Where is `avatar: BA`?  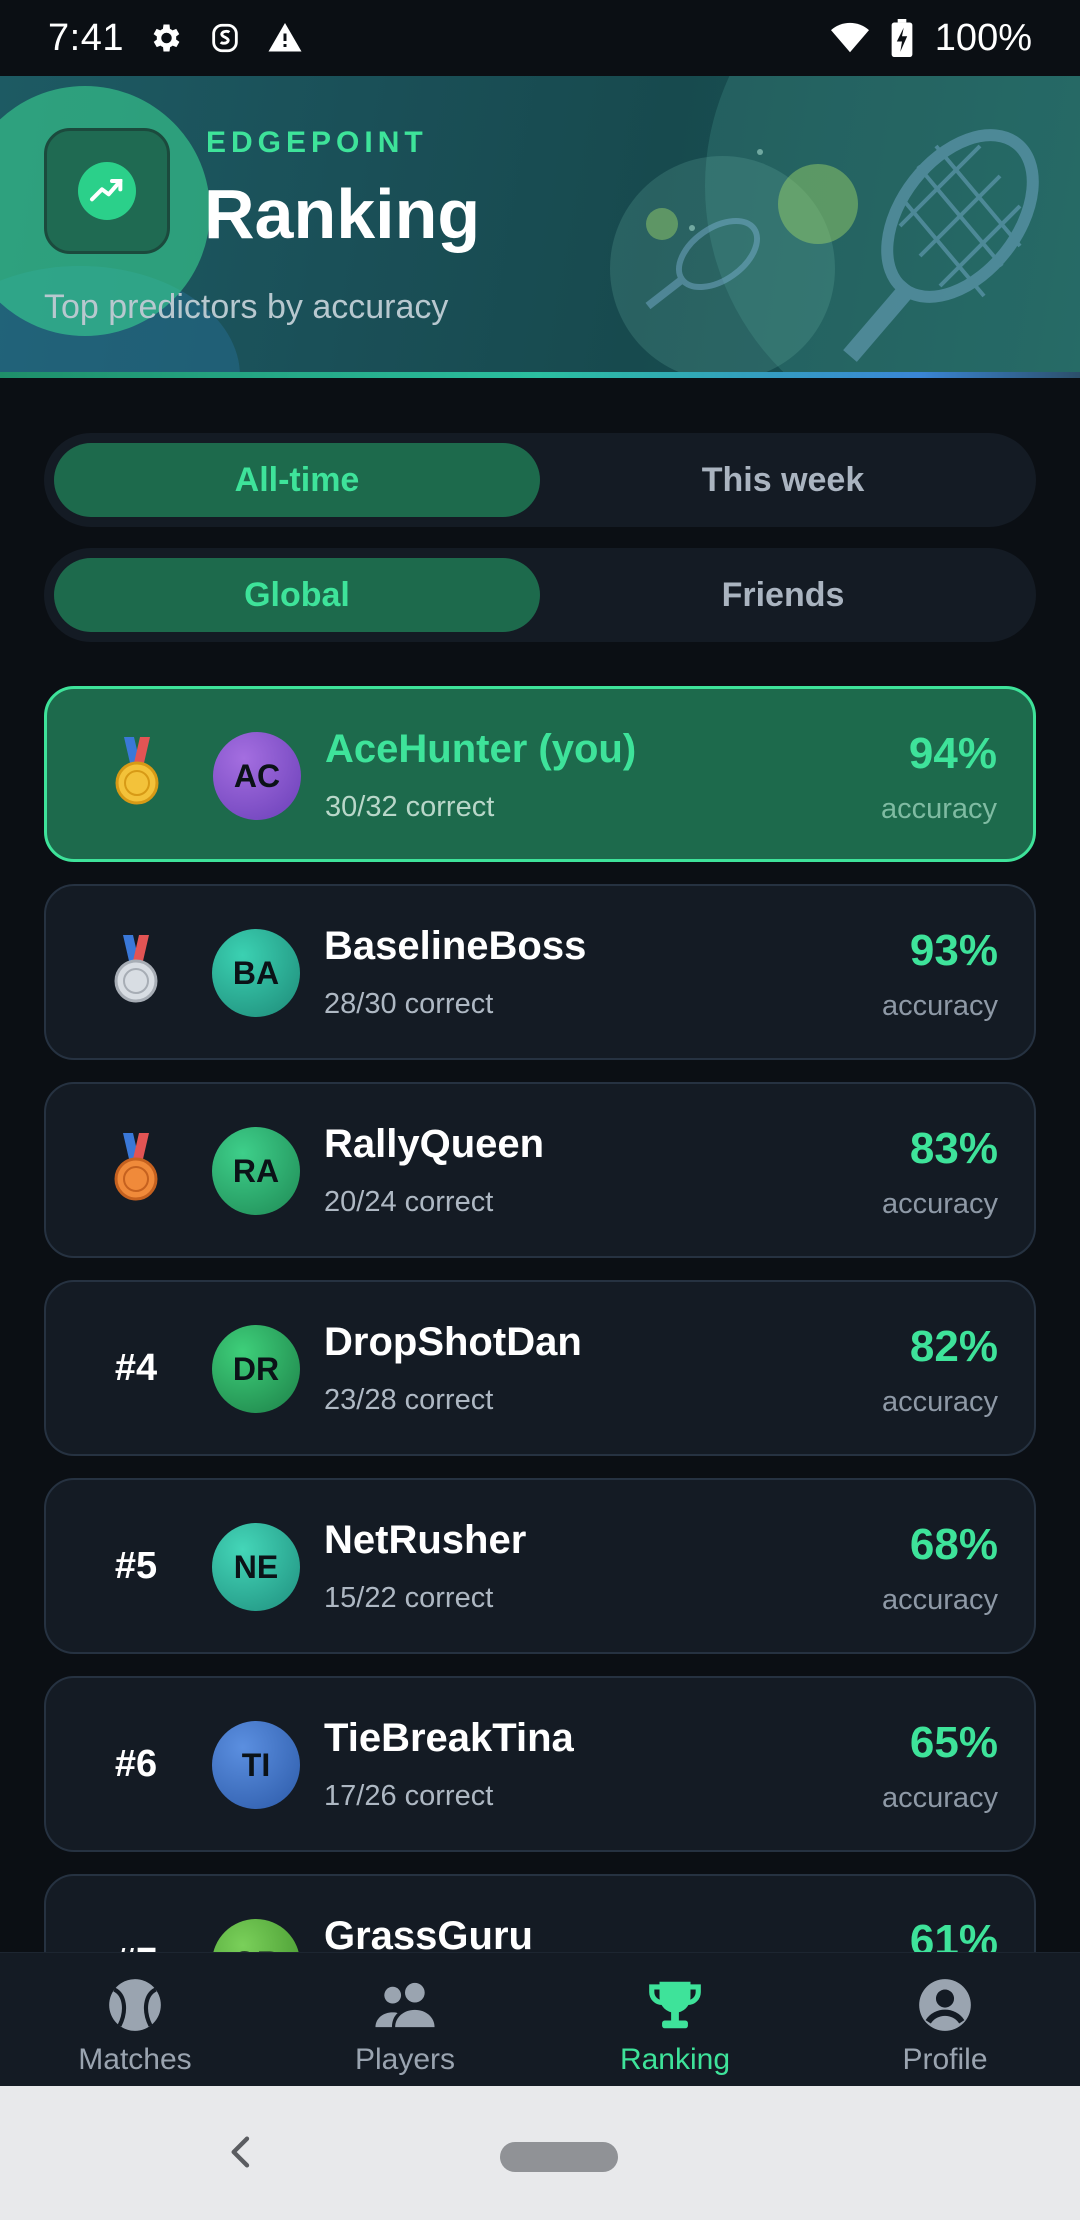
avatar: BA is located at coordinates (256, 973).